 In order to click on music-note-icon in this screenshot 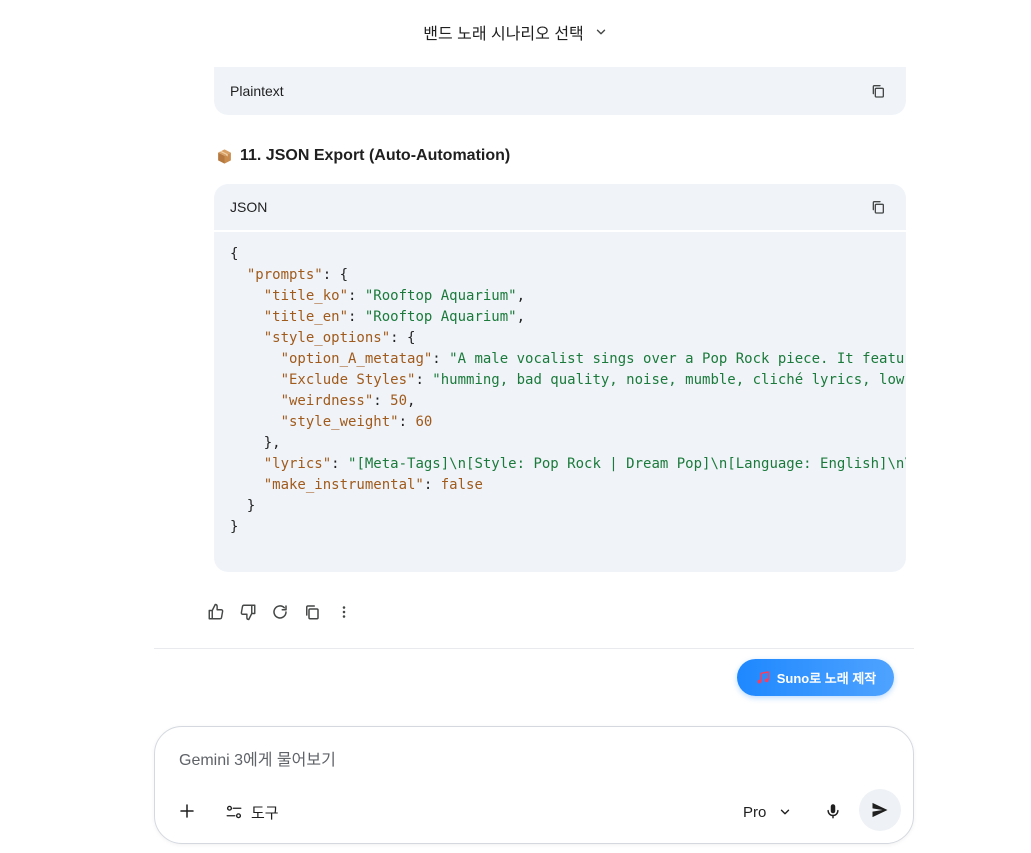, I will do `click(763, 677)`.